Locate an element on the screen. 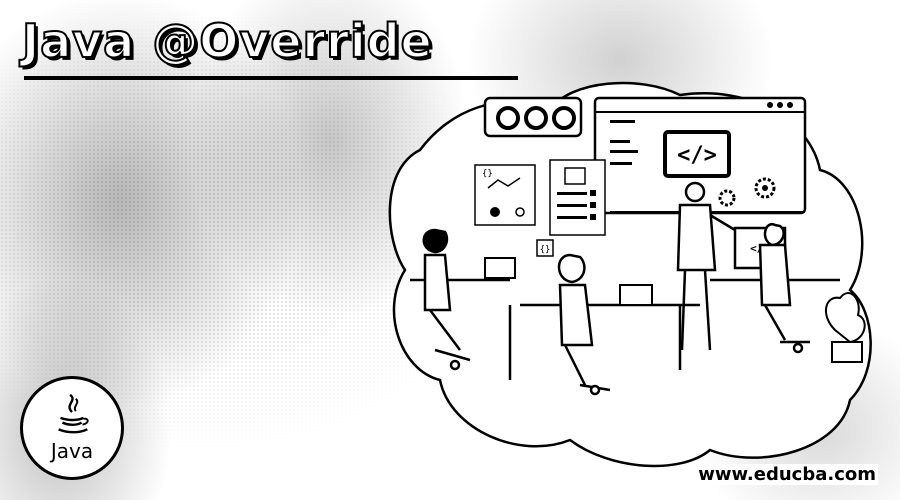 The image size is (900, 500). java-logo: Java is located at coordinates (72, 428).